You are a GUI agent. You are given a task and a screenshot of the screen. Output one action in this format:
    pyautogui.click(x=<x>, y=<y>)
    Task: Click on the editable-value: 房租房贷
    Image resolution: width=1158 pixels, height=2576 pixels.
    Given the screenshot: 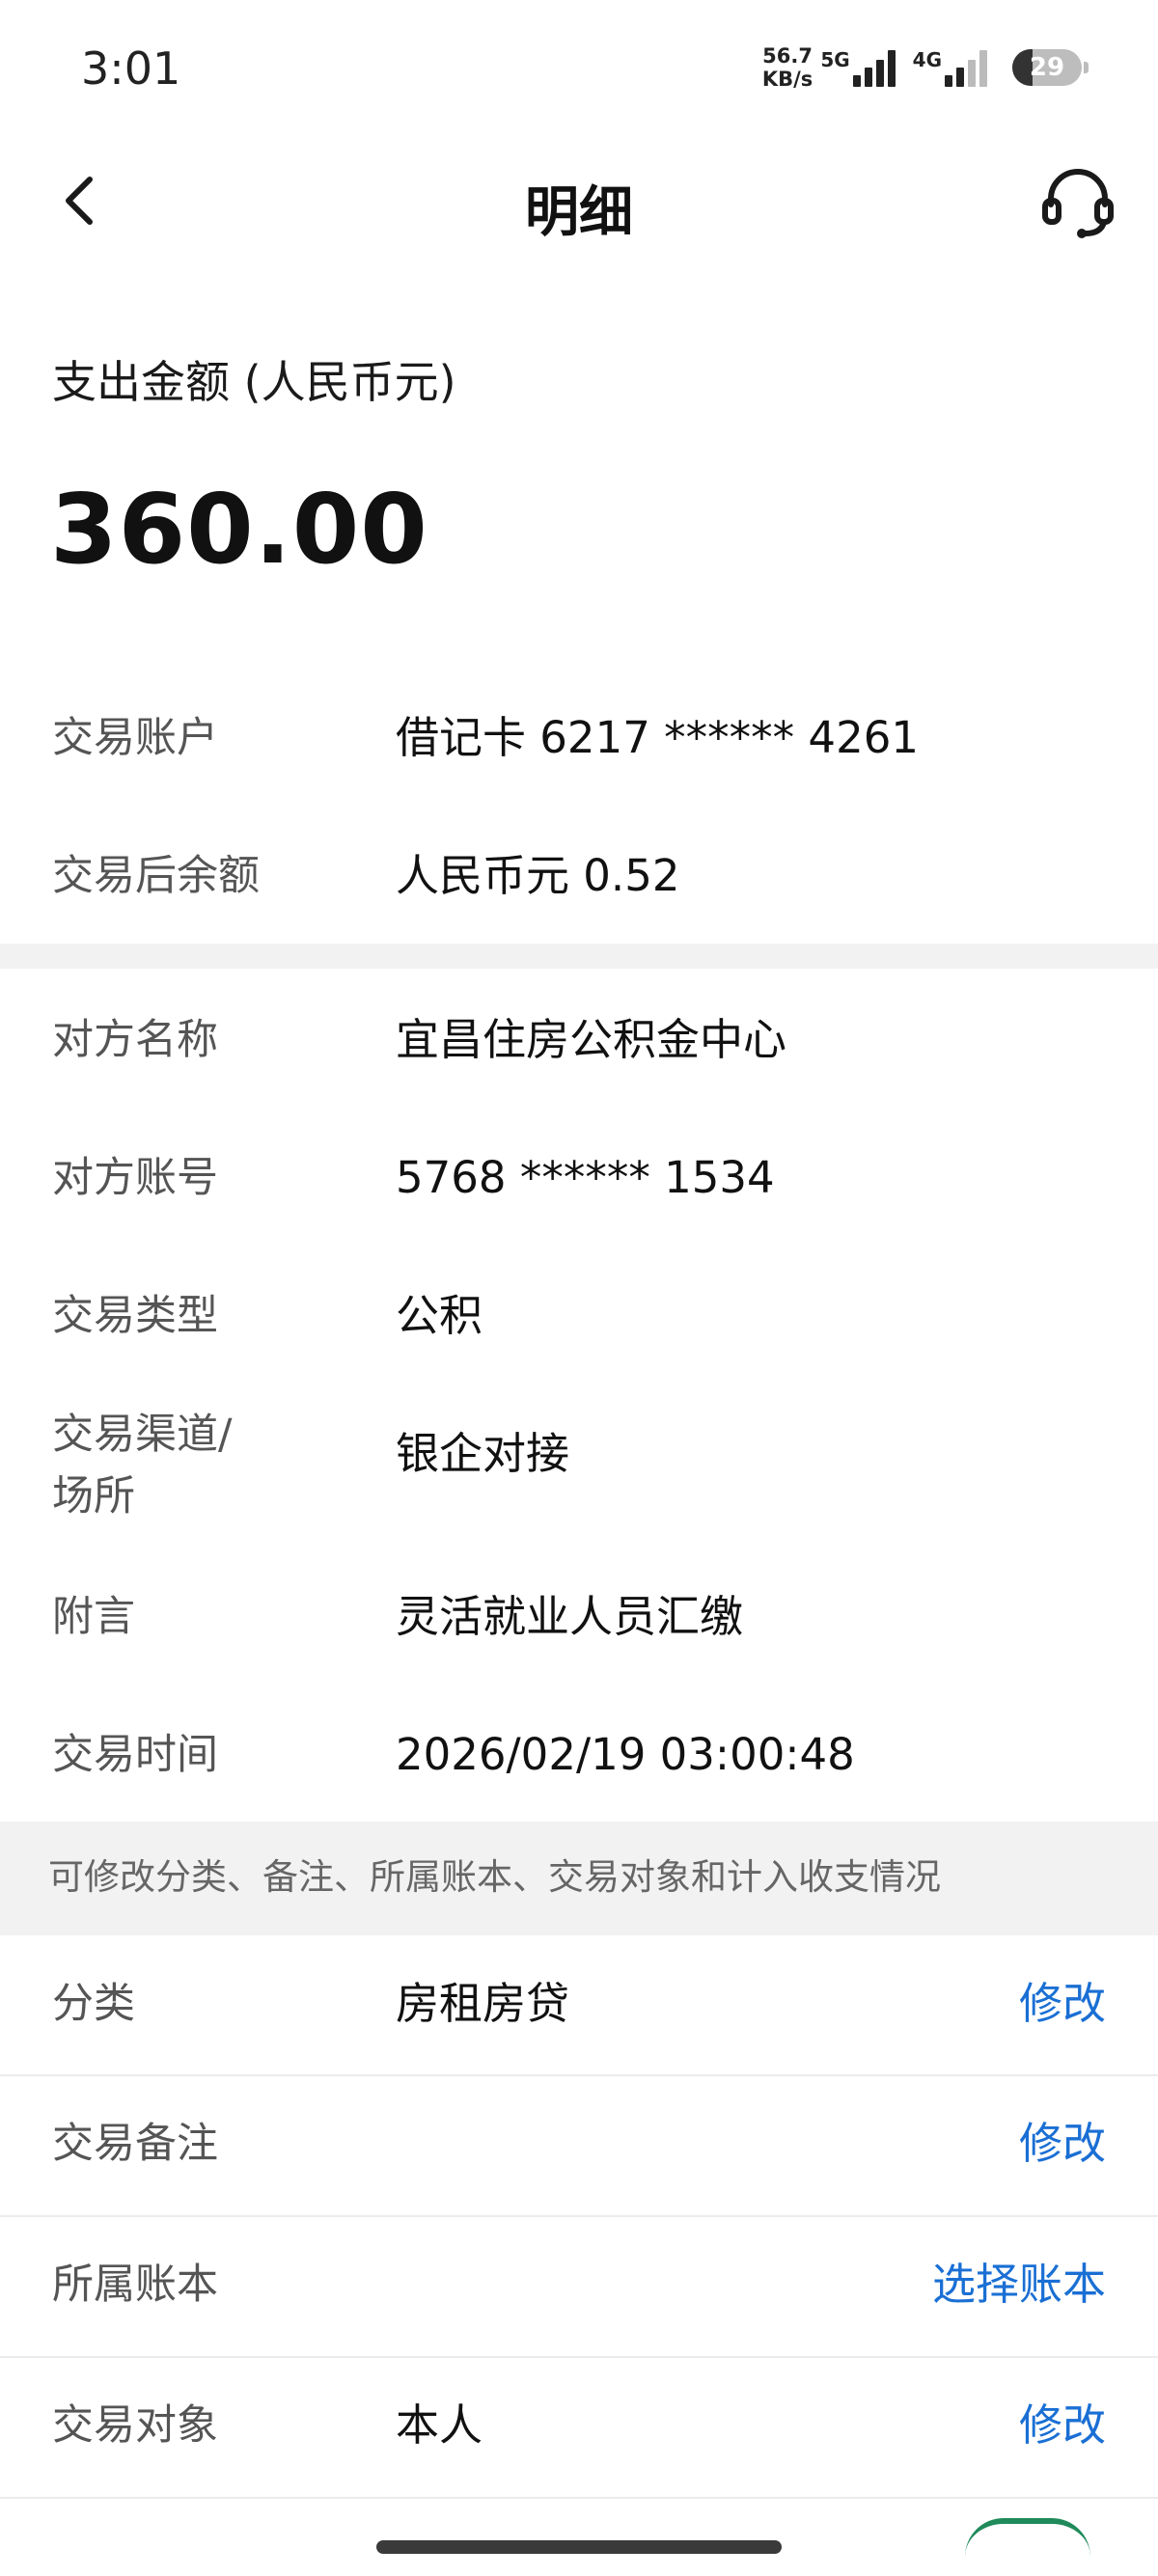 What is the action you would take?
    pyautogui.click(x=483, y=2003)
    